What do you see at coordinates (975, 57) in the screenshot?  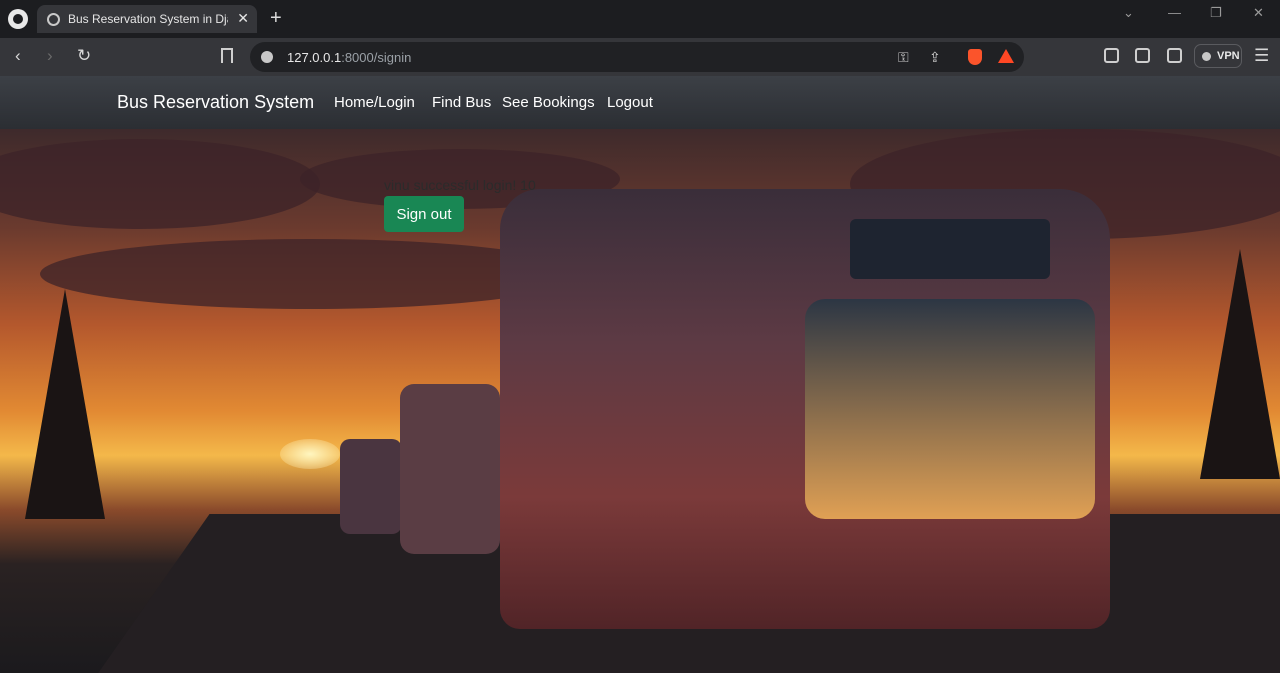 I see `brave-shield-icon` at bounding box center [975, 57].